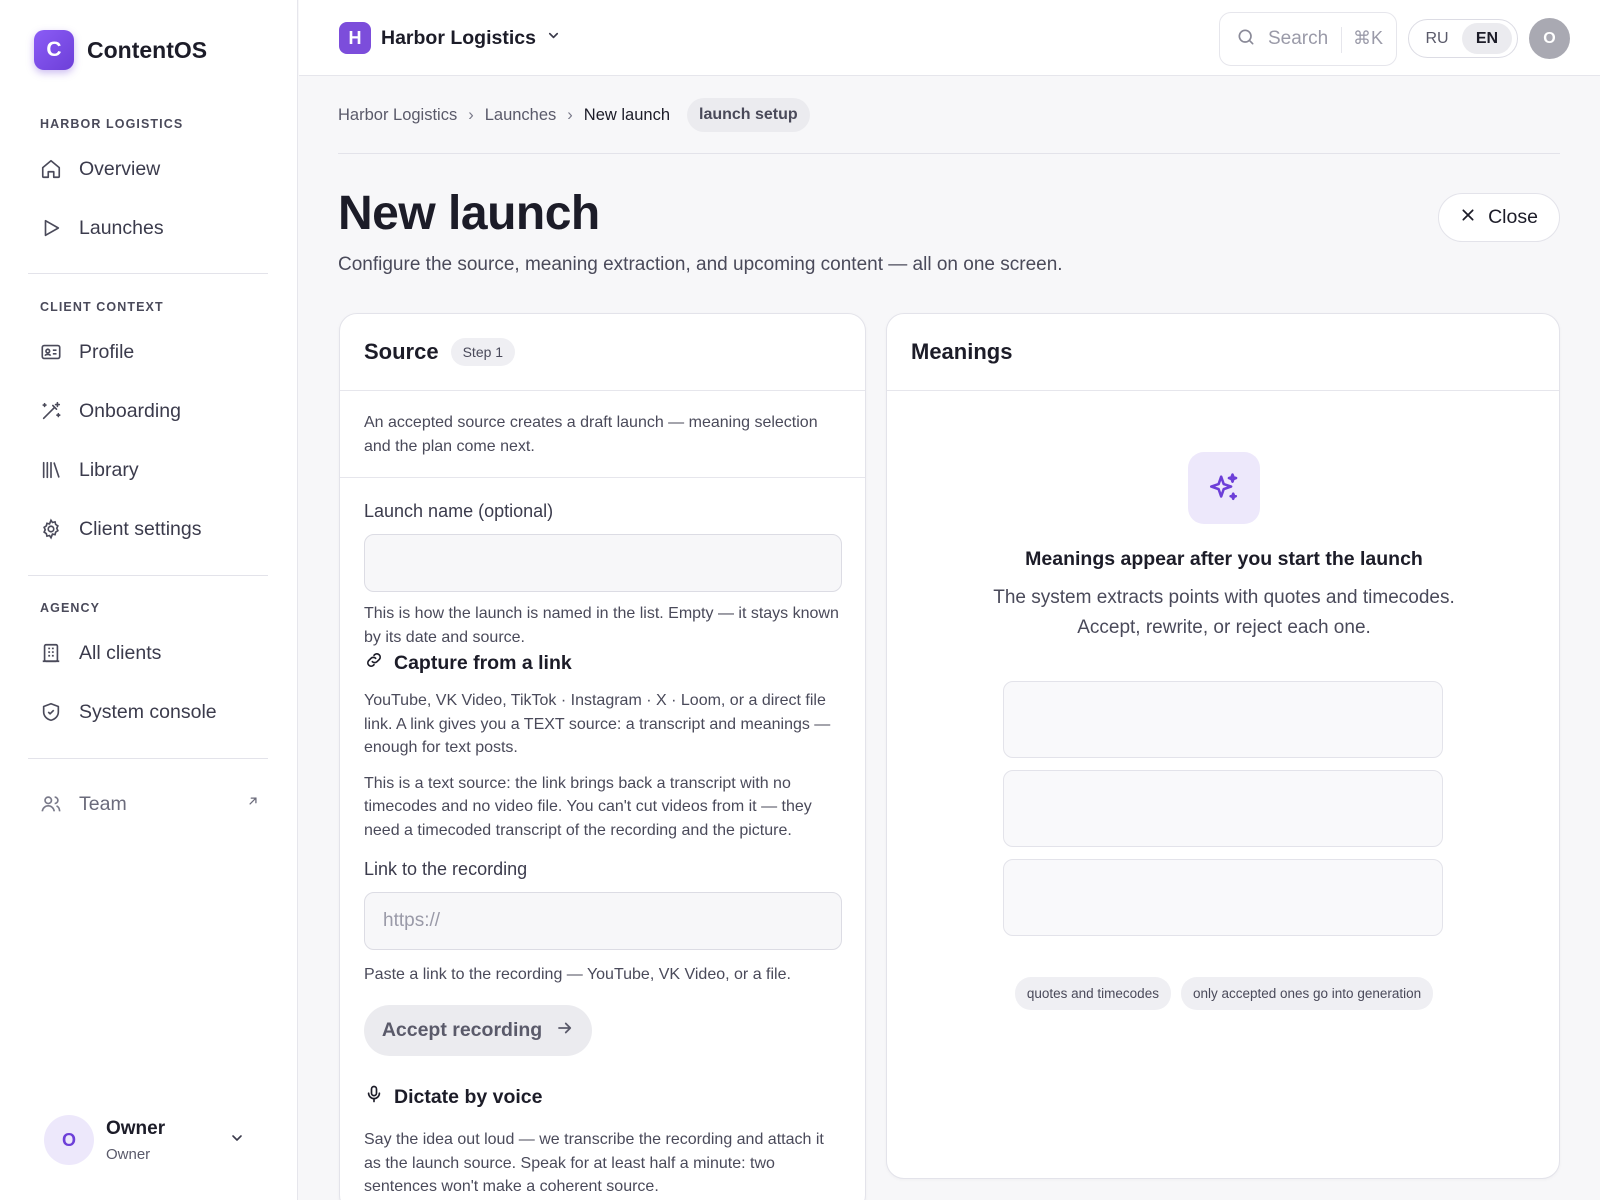 The width and height of the screenshot is (1600, 1200). What do you see at coordinates (1307, 993) in the screenshot?
I see `info-chip: only accepted ones go into generation` at bounding box center [1307, 993].